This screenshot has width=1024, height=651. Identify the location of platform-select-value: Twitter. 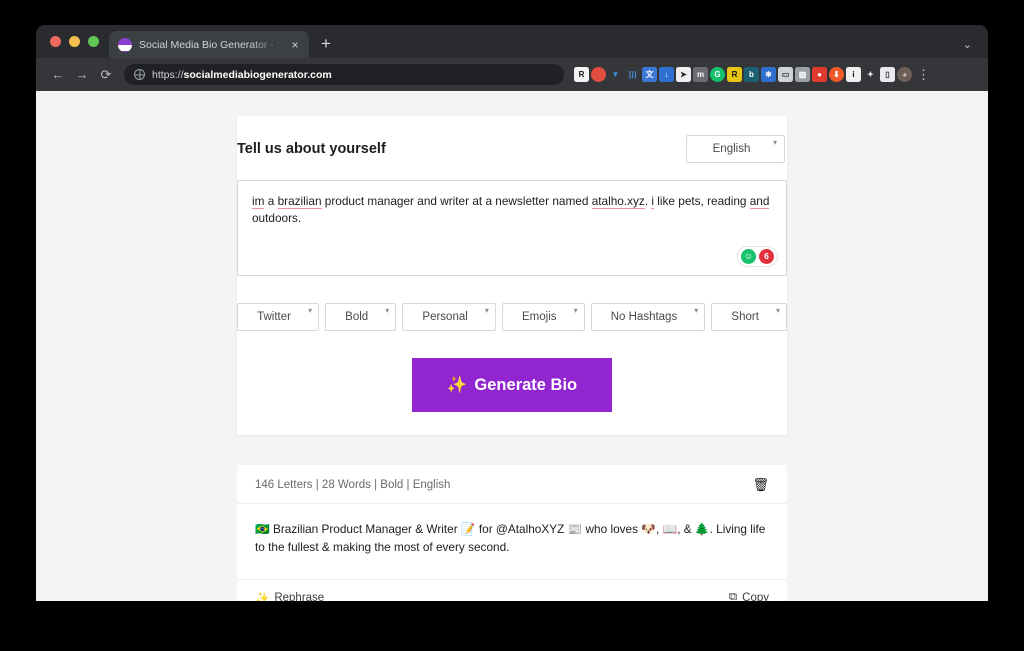
(274, 317).